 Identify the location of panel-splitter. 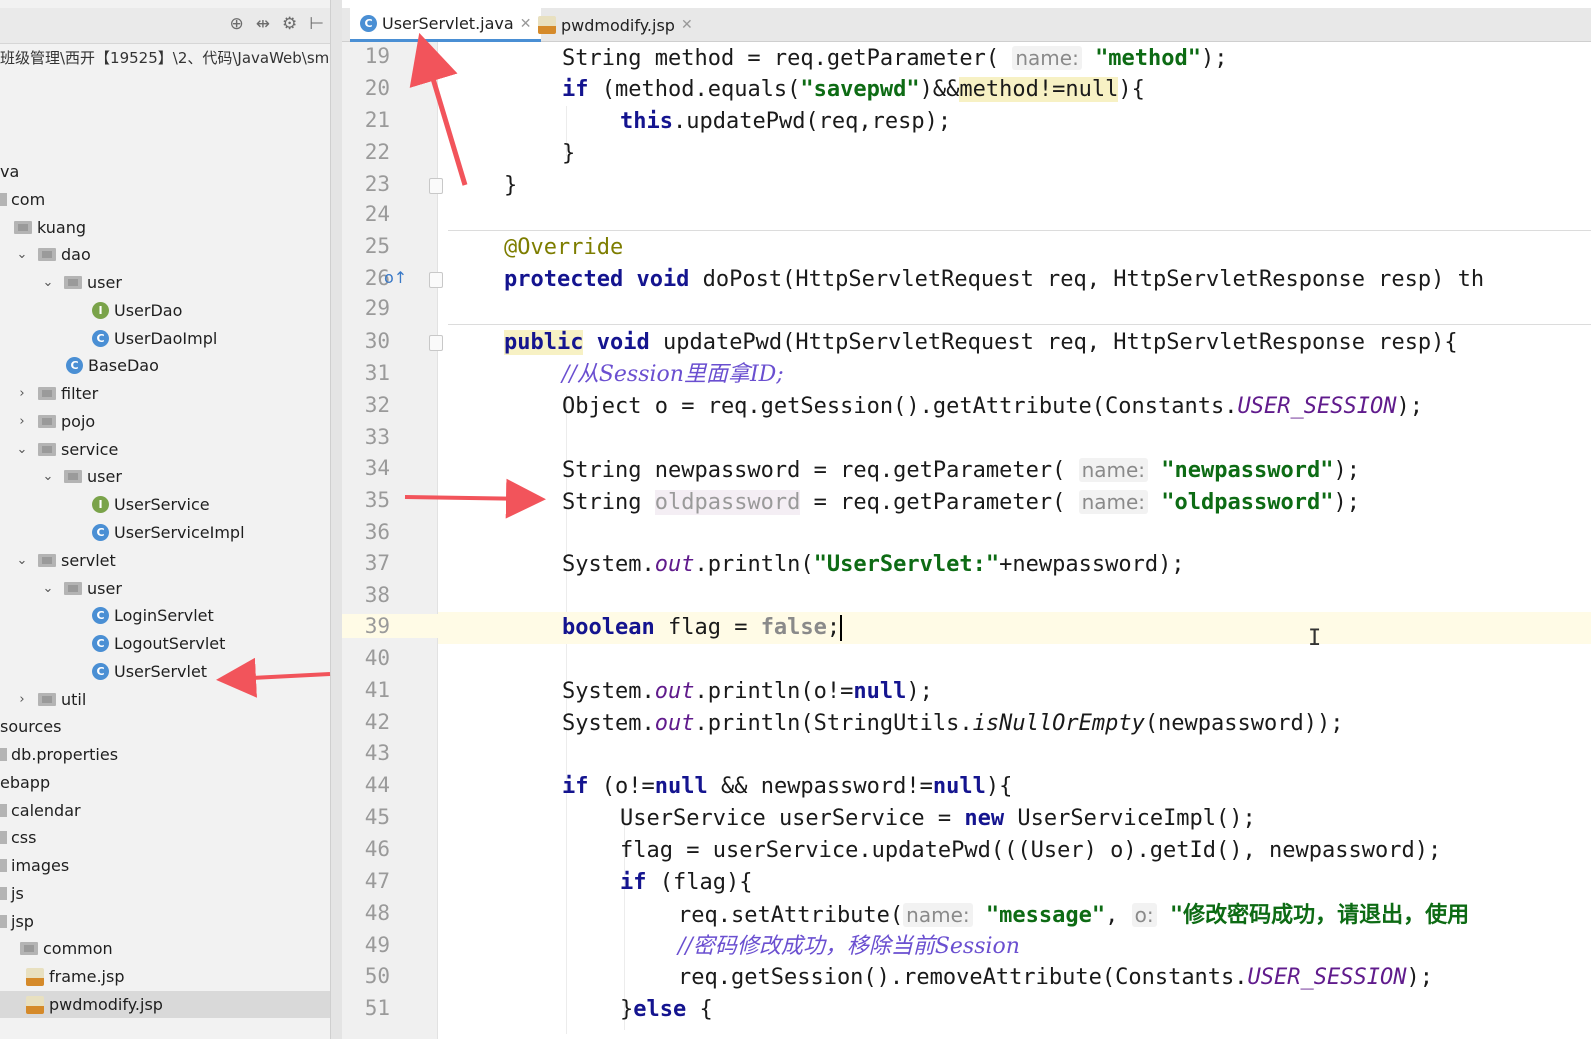
(336, 519).